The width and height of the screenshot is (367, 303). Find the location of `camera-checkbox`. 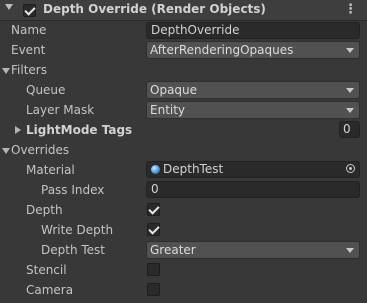

camera-checkbox is located at coordinates (153, 289).